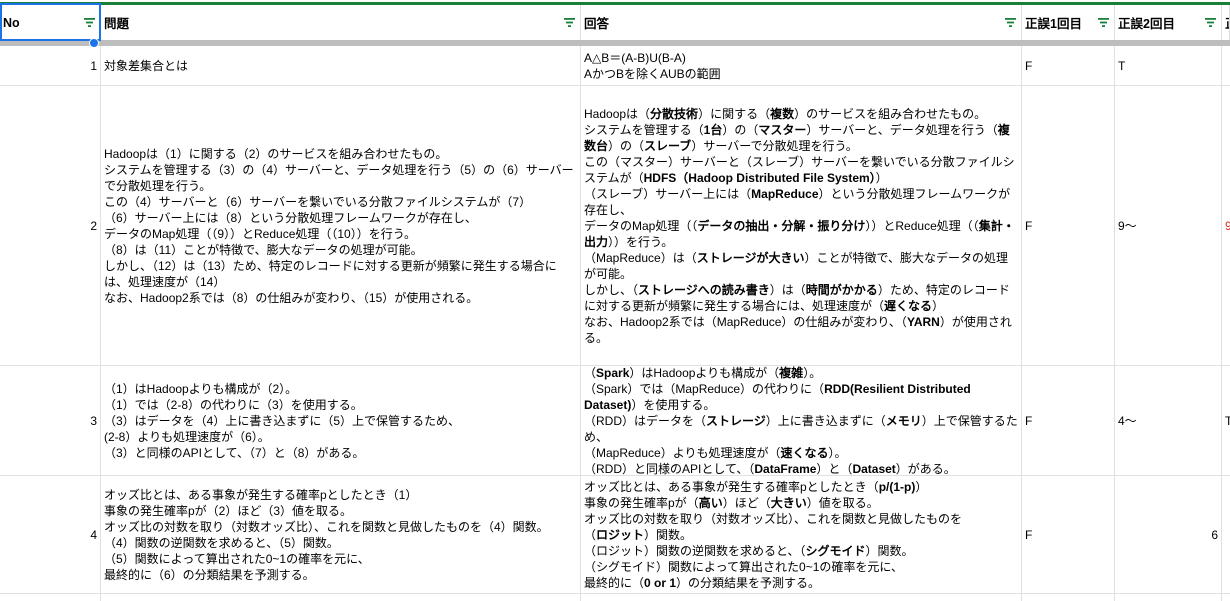  I want to click on cell-question, so click(341, 597).